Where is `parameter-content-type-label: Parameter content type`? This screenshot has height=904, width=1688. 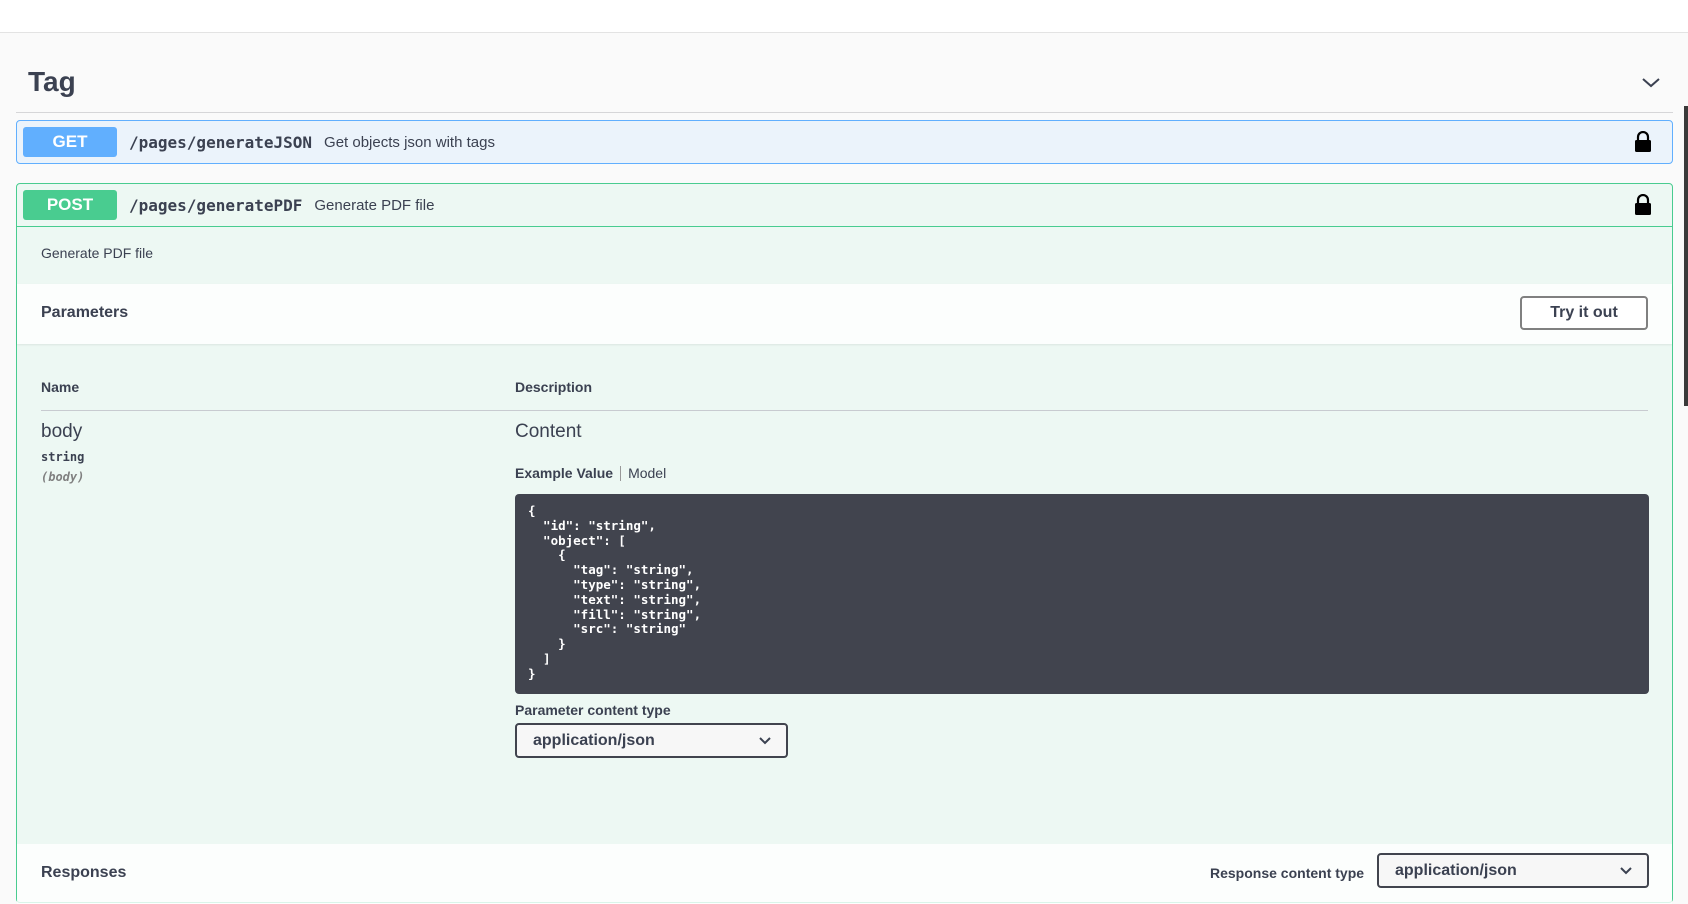
parameter-content-type-label: Parameter content type is located at coordinates (593, 710).